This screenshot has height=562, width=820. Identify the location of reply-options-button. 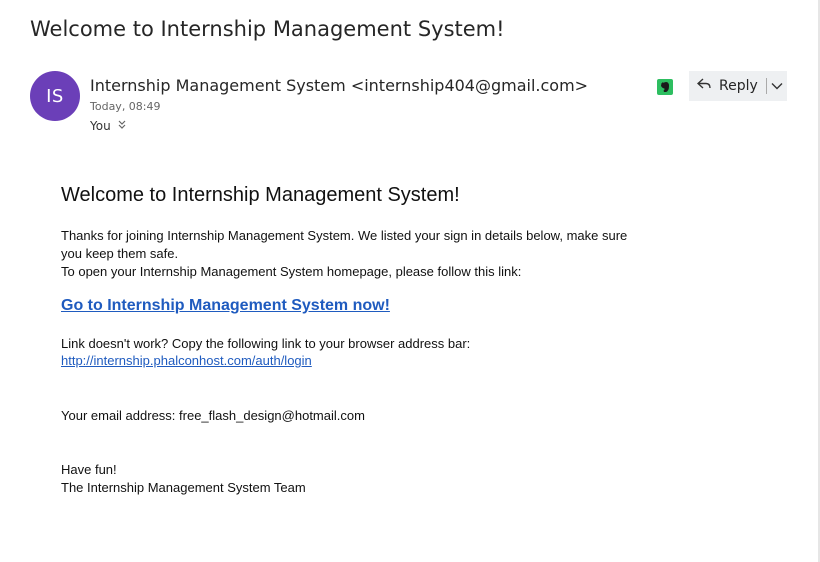
(777, 86).